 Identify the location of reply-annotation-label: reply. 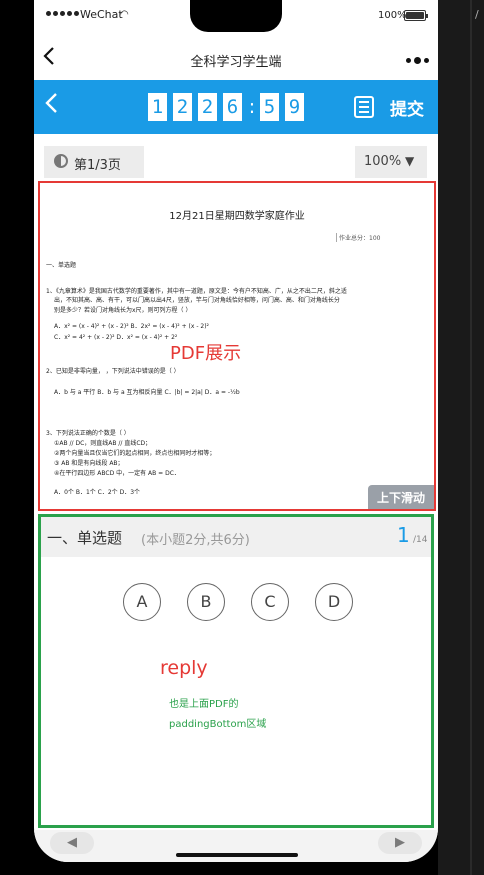
(184, 668).